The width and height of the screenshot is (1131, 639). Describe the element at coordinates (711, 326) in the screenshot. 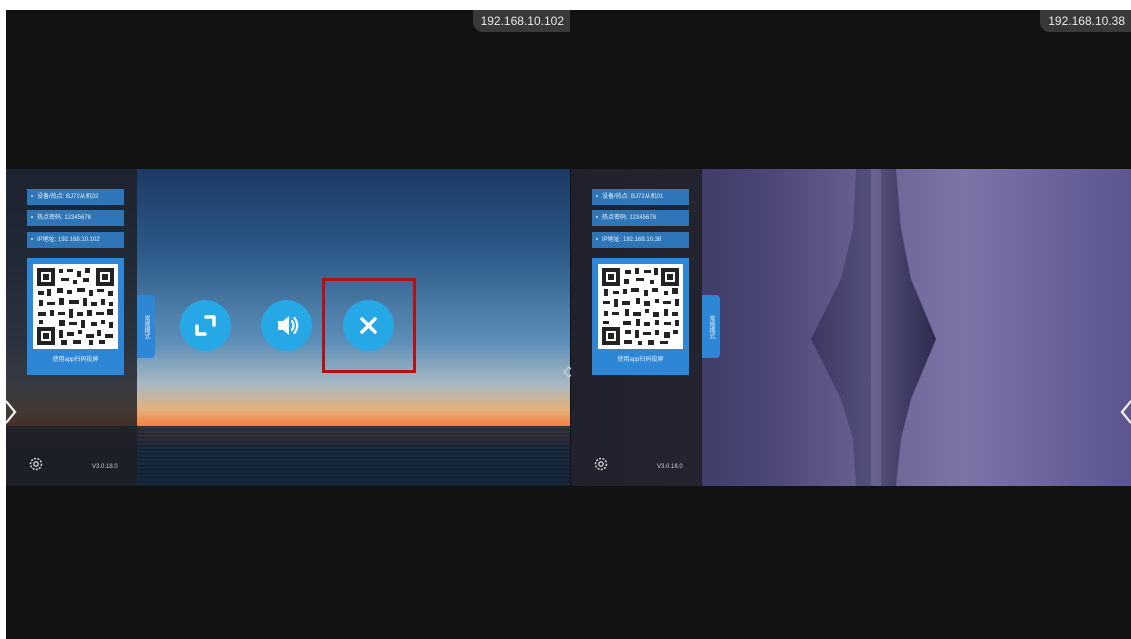

I see `right-mode-tab: 常规模式` at that location.